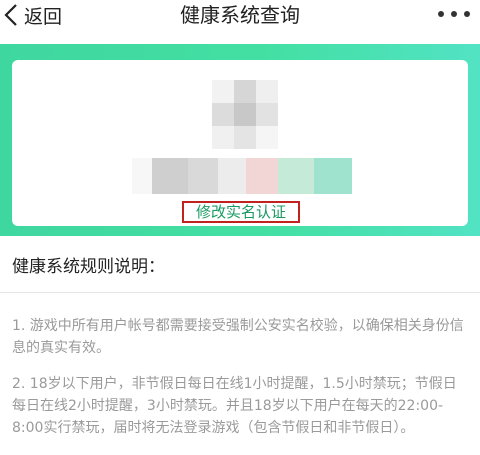 This screenshot has height=455, width=480. Describe the element at coordinates (245, 115) in the screenshot. I see `avatar` at that location.